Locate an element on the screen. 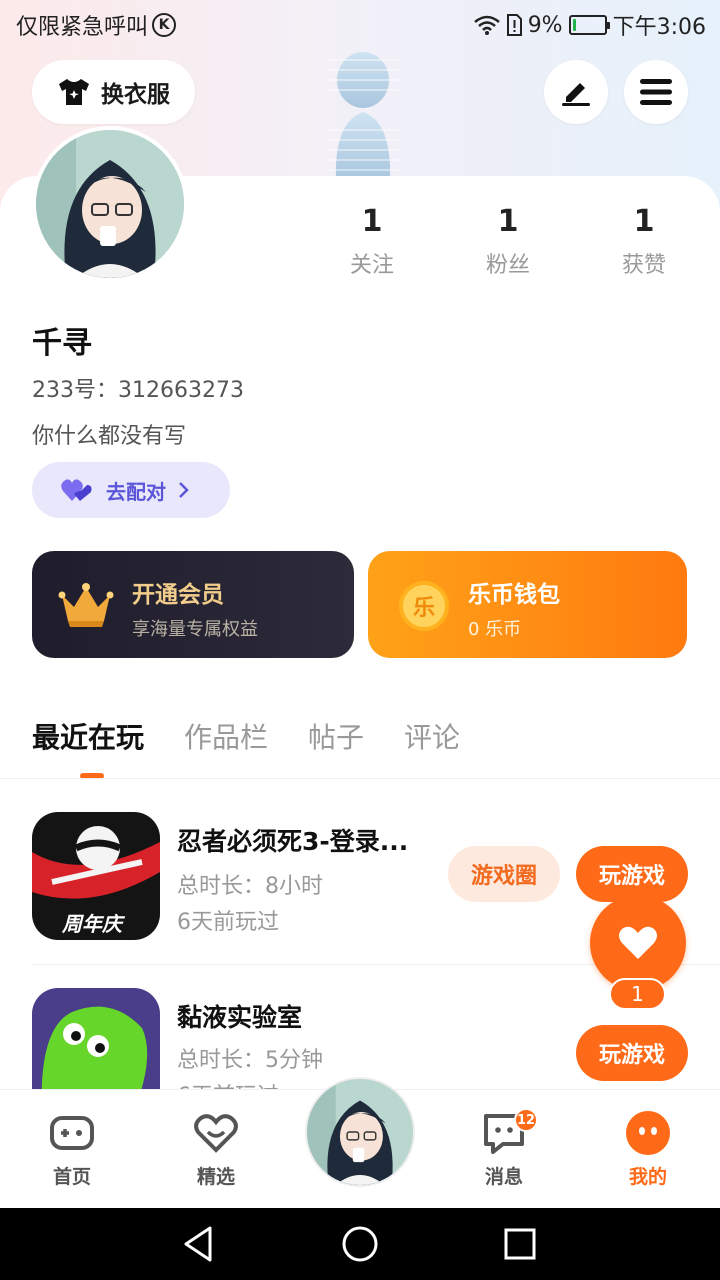 Image resolution: width=720 pixels, height=1280 pixels. stat-likes: 1 获赞 is located at coordinates (644, 241).